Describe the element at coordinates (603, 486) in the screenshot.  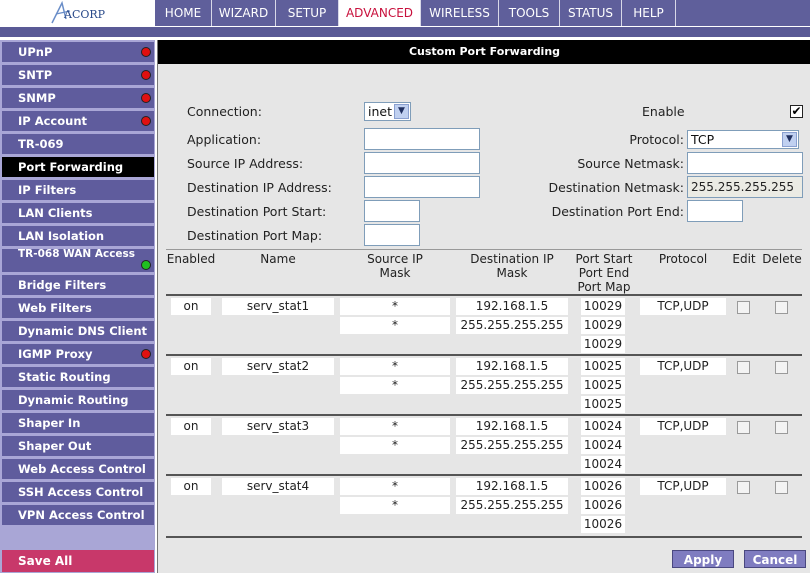
I see `row-port-start: 10026` at that location.